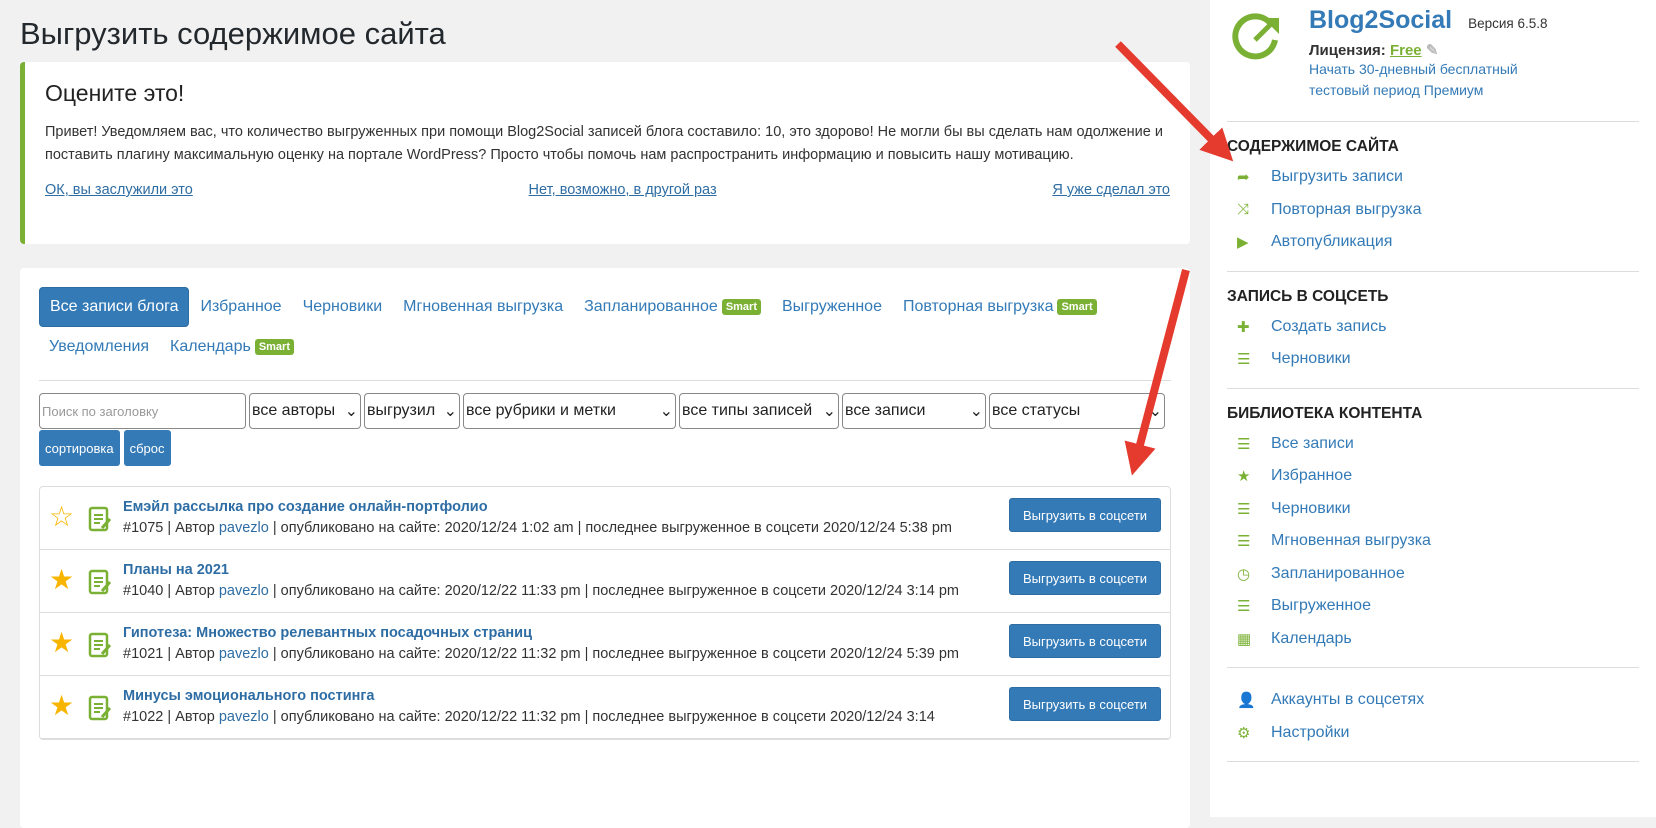 Image resolution: width=1656 pixels, height=828 pixels. I want to click on sidebar-item: ▶ Автопубликация, so click(1433, 242).